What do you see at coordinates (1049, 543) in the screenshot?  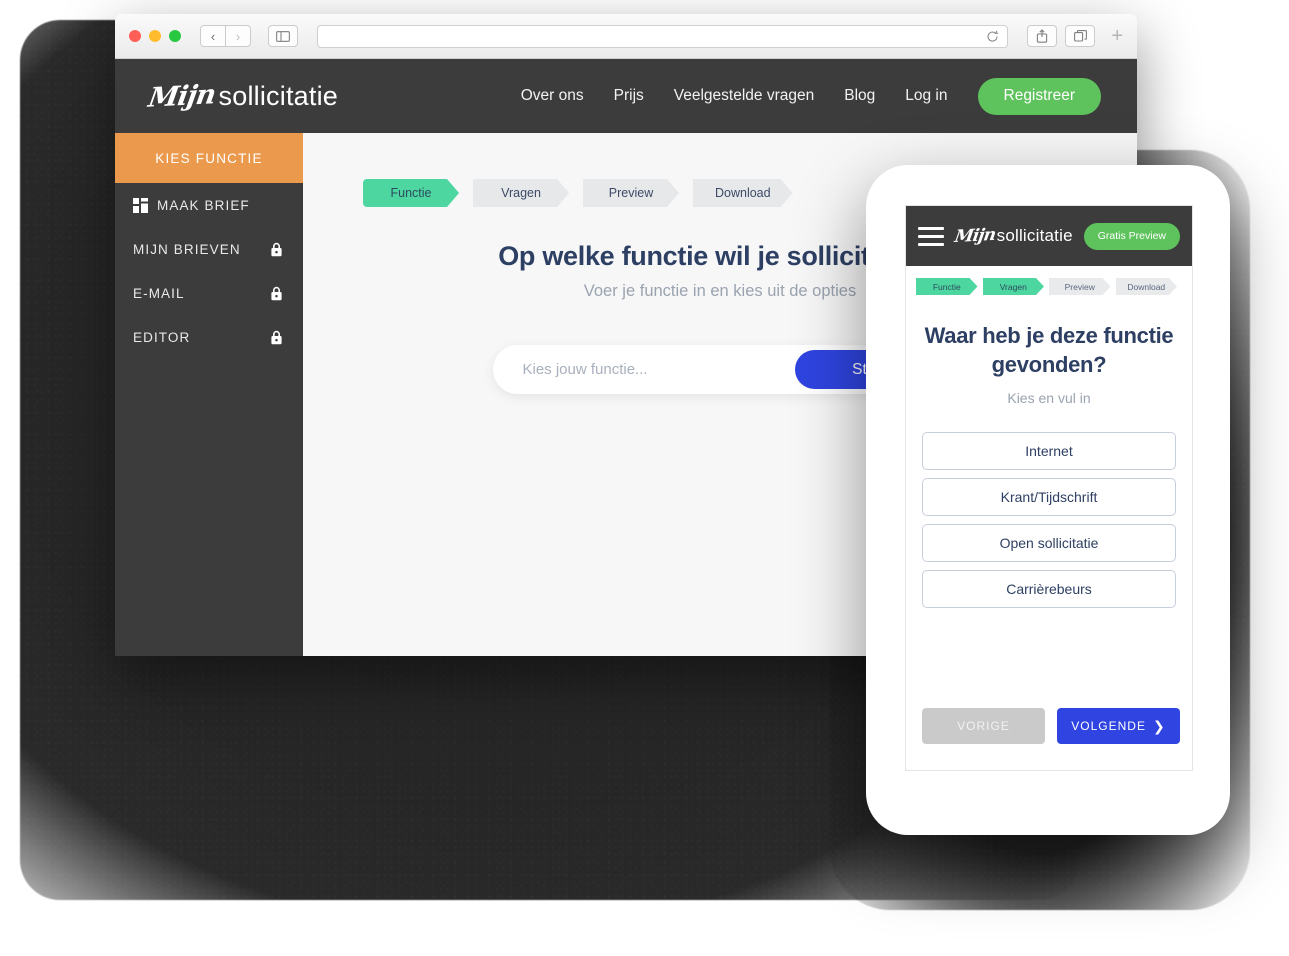 I see `option-open-sollicitatie: Open sollicitatie` at bounding box center [1049, 543].